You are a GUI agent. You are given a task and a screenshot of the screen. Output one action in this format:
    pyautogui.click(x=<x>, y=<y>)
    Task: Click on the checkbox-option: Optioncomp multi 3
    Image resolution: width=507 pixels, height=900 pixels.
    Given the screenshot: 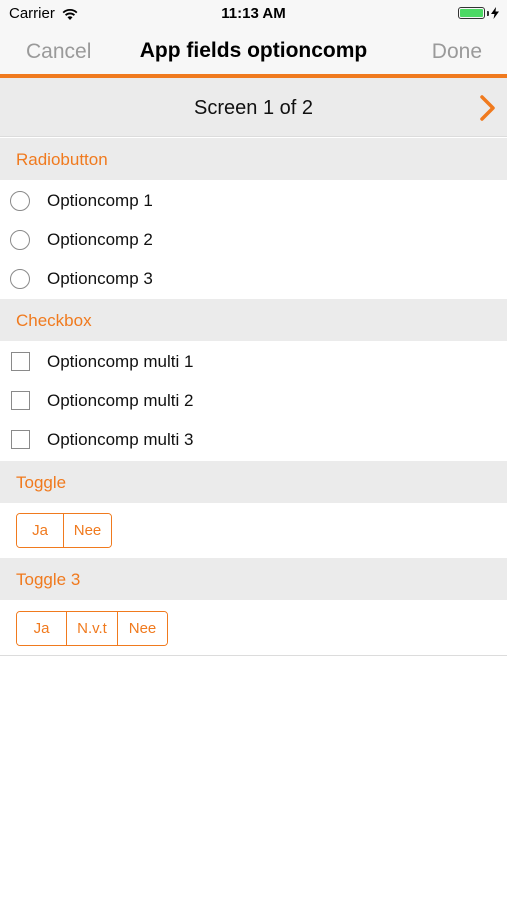 What is the action you would take?
    pyautogui.click(x=253, y=439)
    